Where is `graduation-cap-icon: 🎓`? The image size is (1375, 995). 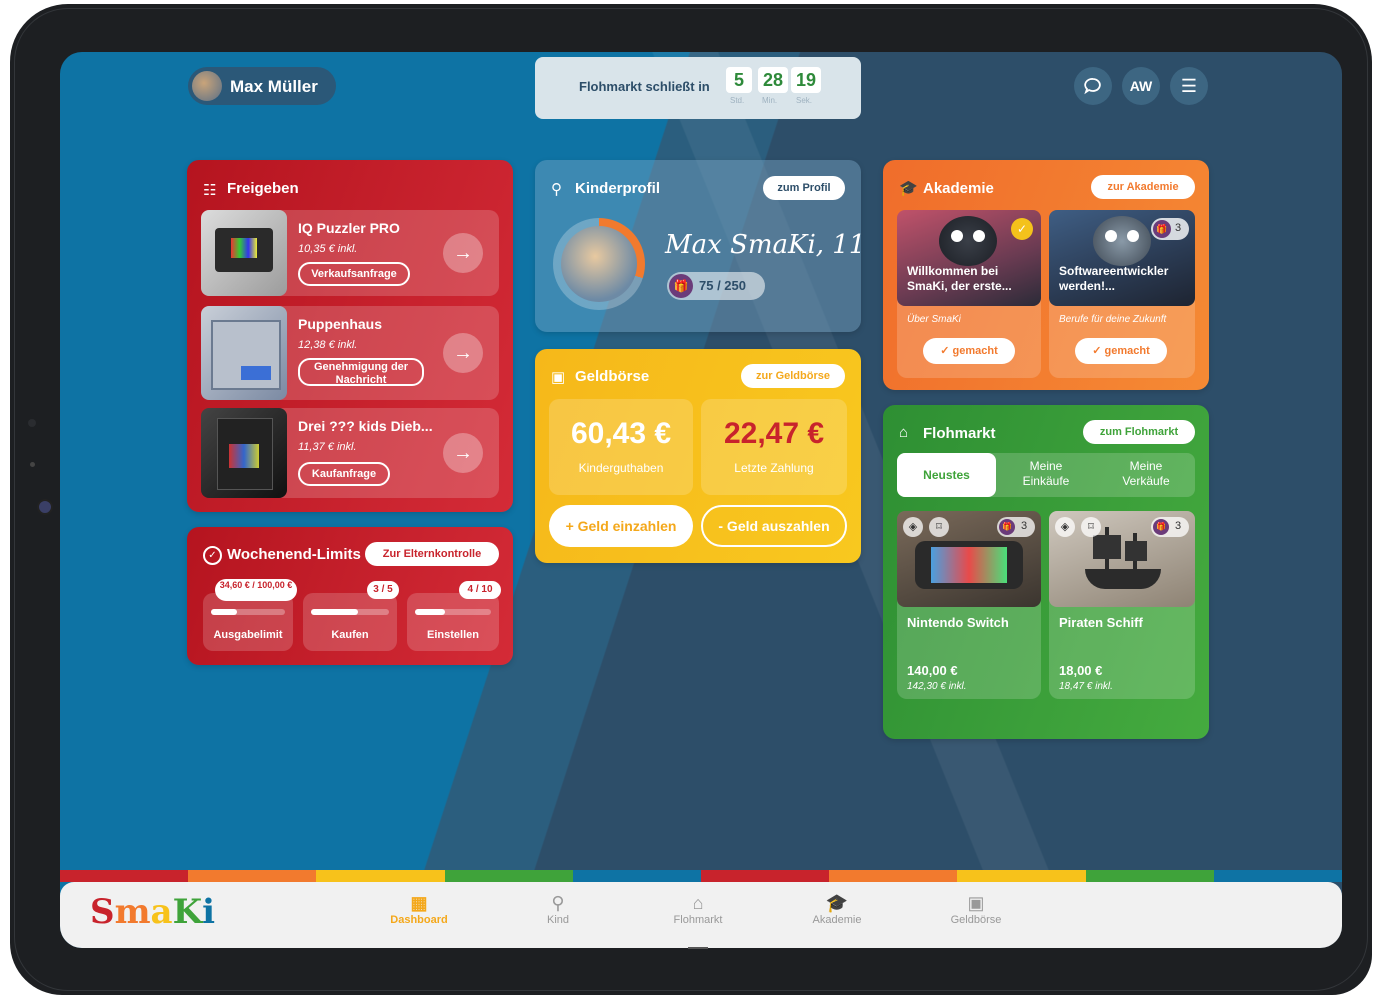 graduation-cap-icon: 🎓 is located at coordinates (837, 903).